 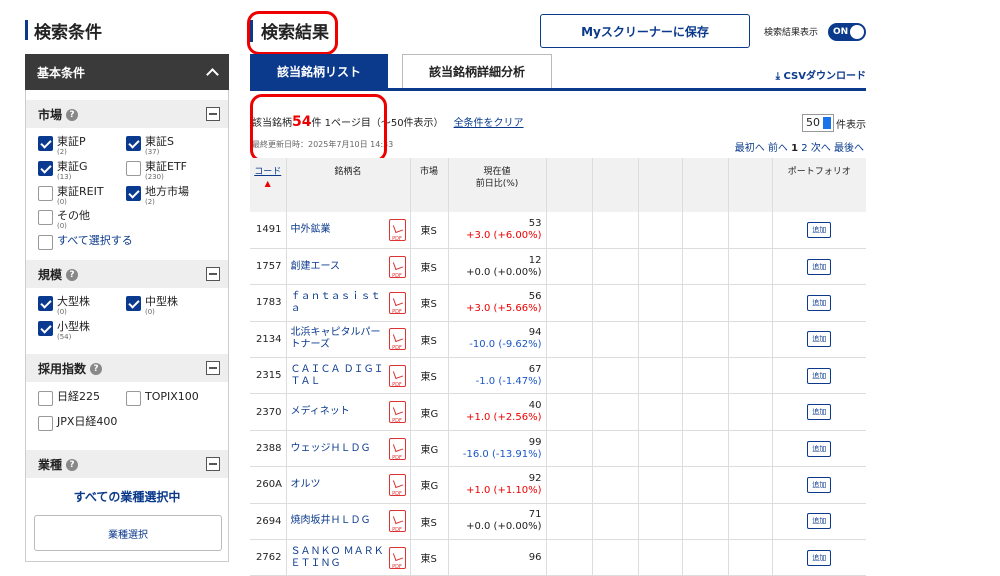 I want to click on select-all-label: すべて選択する, so click(x=95, y=241).